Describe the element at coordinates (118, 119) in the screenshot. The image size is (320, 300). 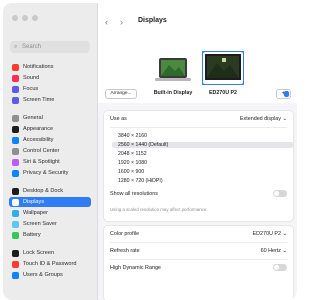
I see `use-as-label: Use as` at that location.